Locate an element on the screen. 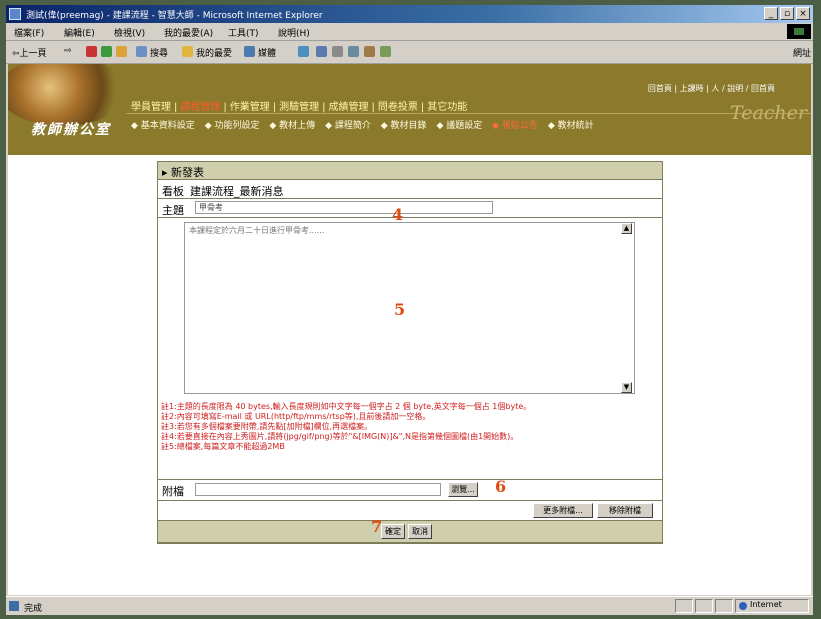  nav-other: 其它功能 is located at coordinates (447, 107).